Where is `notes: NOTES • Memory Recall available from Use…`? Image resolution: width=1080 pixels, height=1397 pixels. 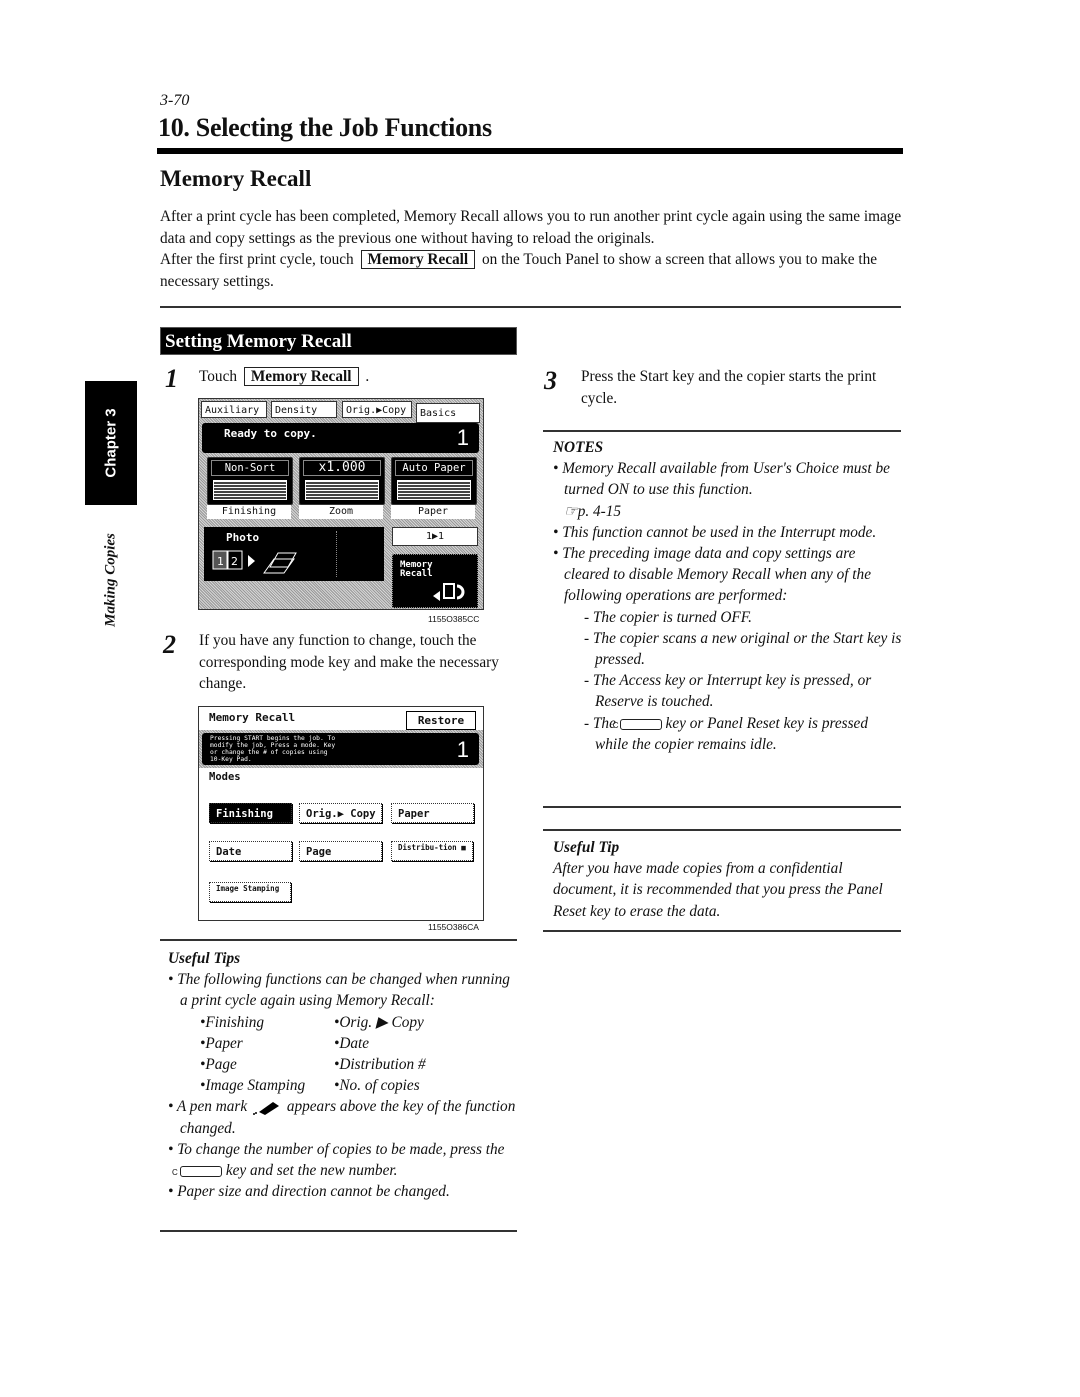
notes: NOTES • Memory Recall available from Use… is located at coordinates (728, 596).